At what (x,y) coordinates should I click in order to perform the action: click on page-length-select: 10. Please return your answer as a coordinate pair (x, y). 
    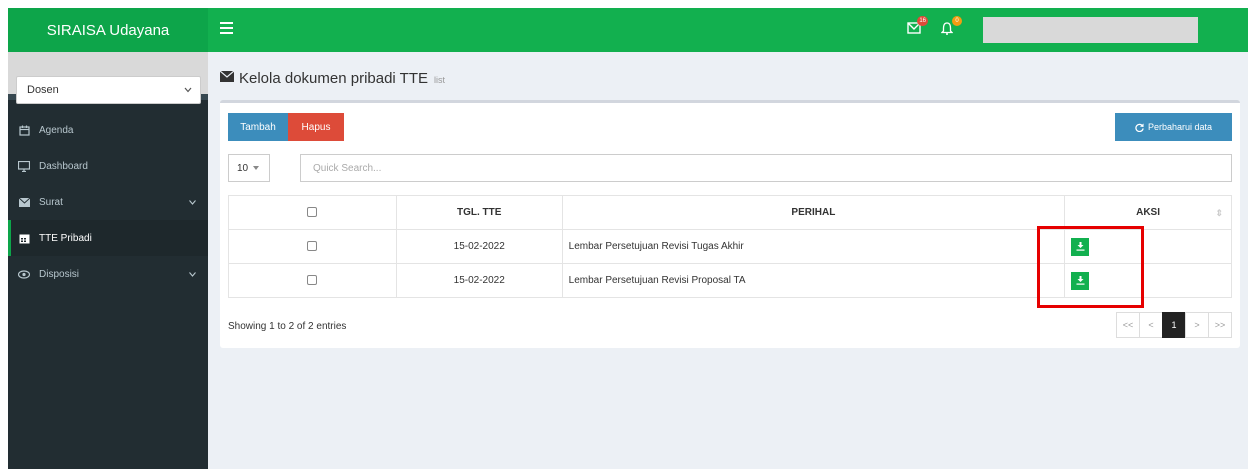
    Looking at the image, I should click on (249, 168).